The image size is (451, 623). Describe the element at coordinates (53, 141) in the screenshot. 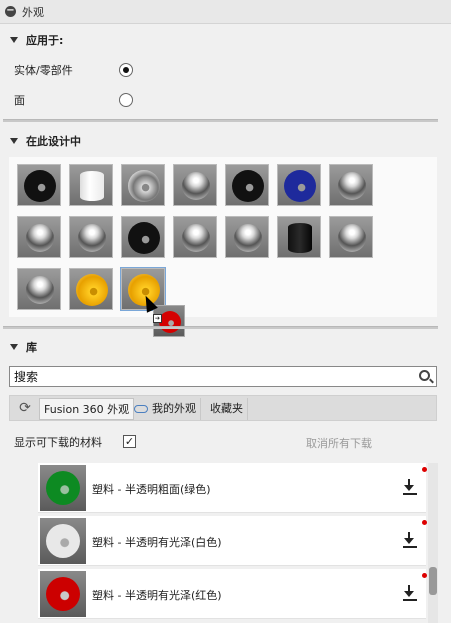

I see `in-design-heading: 在此设计中` at that location.